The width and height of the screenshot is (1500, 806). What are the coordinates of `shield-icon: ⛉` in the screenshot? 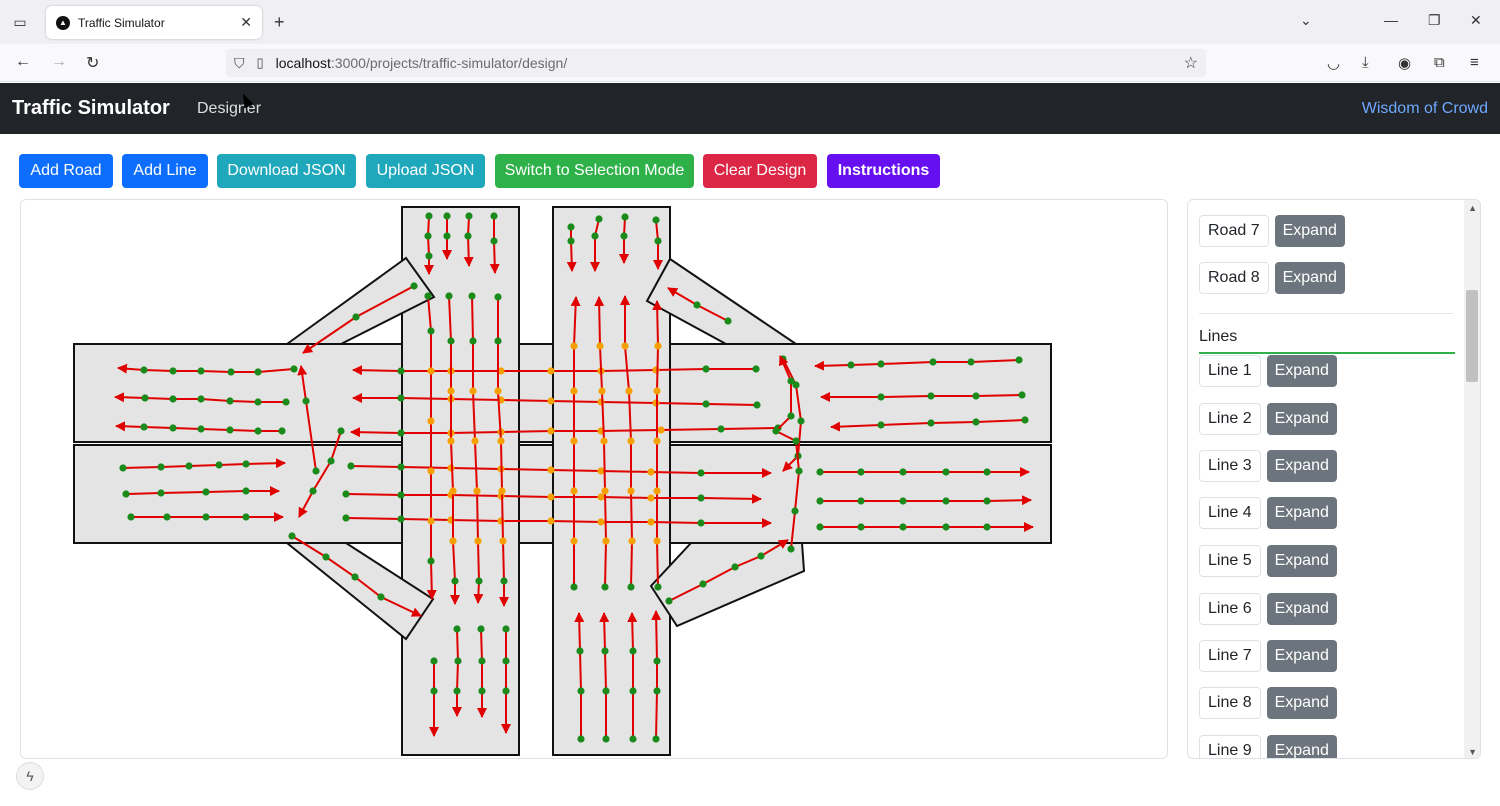 It's located at (239, 63).